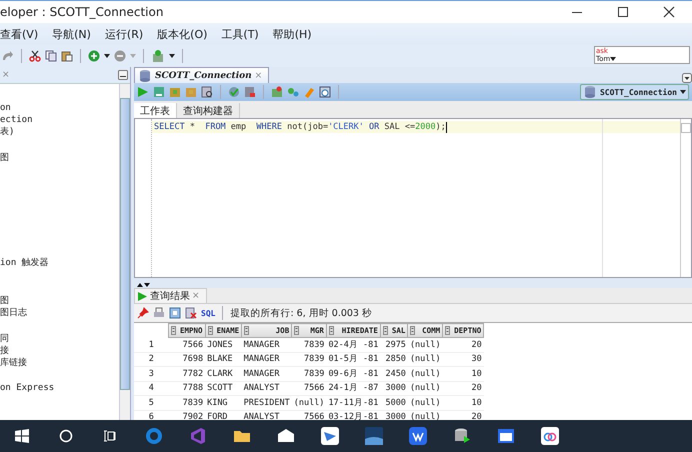 The width and height of the screenshot is (692, 452). I want to click on task-view-icon, so click(110, 436).